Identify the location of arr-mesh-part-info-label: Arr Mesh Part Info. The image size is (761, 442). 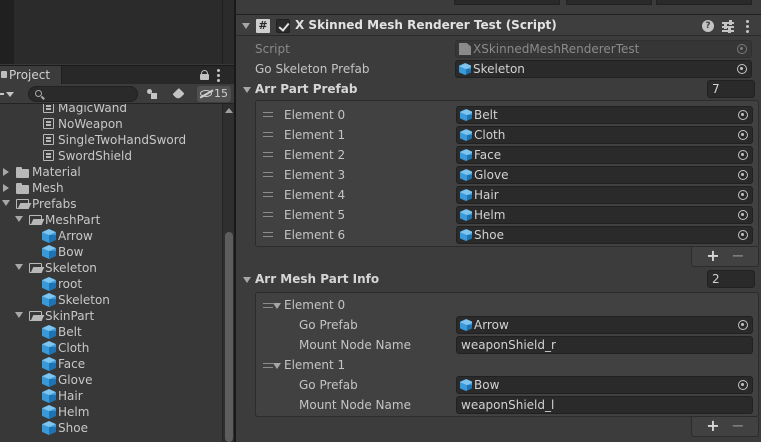
(317, 279).